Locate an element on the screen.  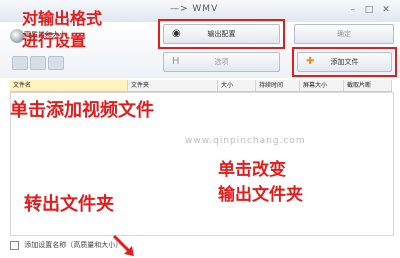
watermark: www.qinpinchang.com is located at coordinates (245, 141).